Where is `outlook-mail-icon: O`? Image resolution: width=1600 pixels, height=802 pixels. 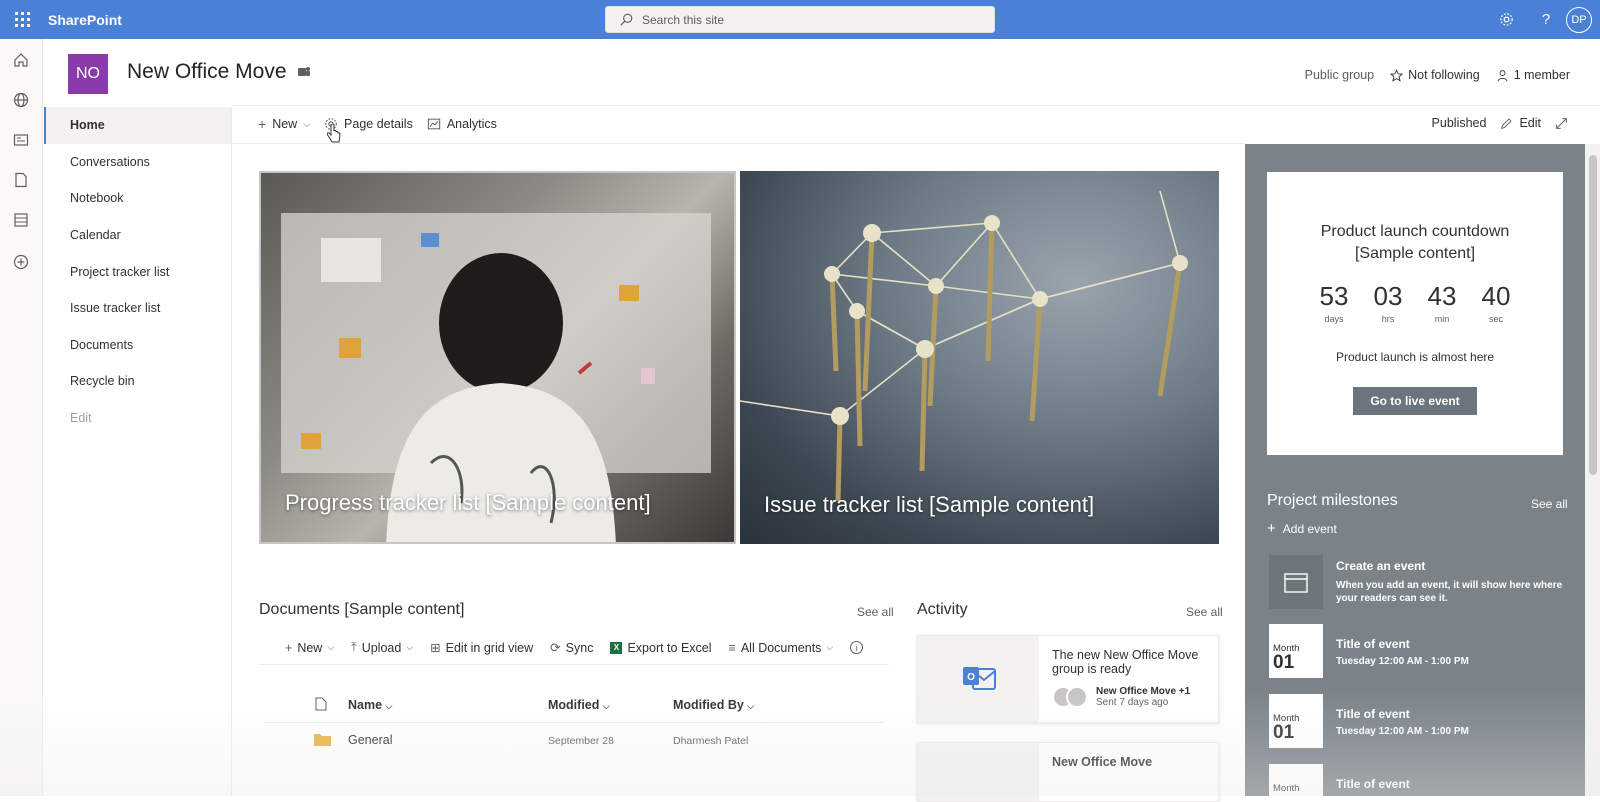
outlook-mail-icon: O is located at coordinates (979, 678).